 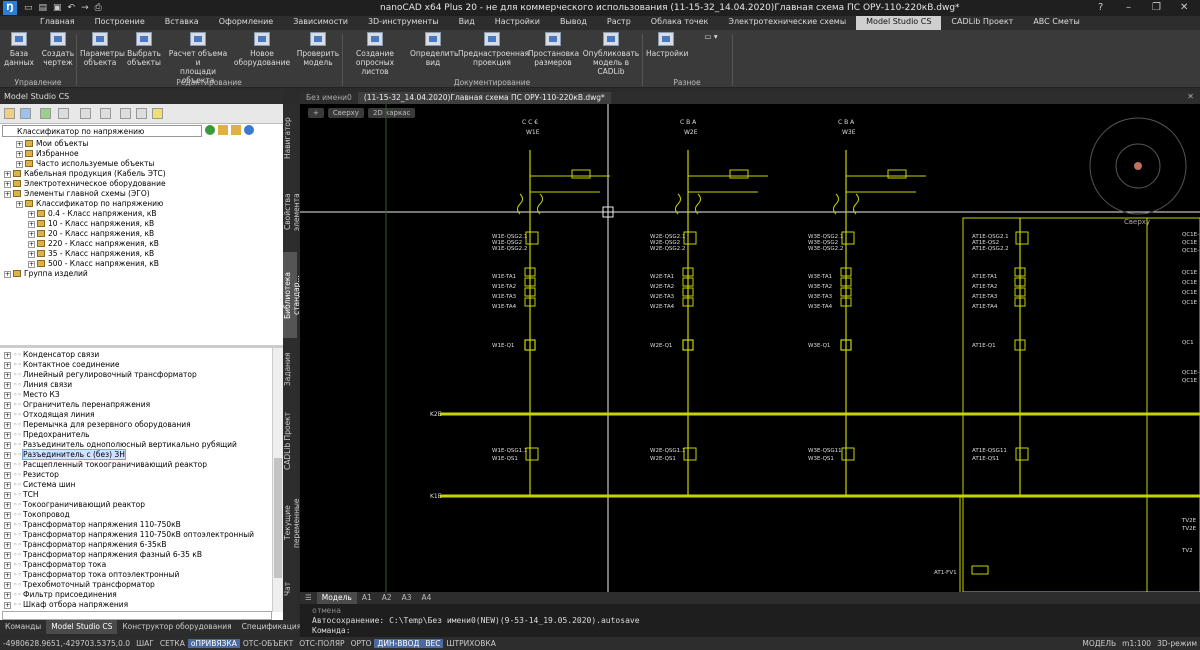 I want to click on save-icon, so click(x=25, y=113).